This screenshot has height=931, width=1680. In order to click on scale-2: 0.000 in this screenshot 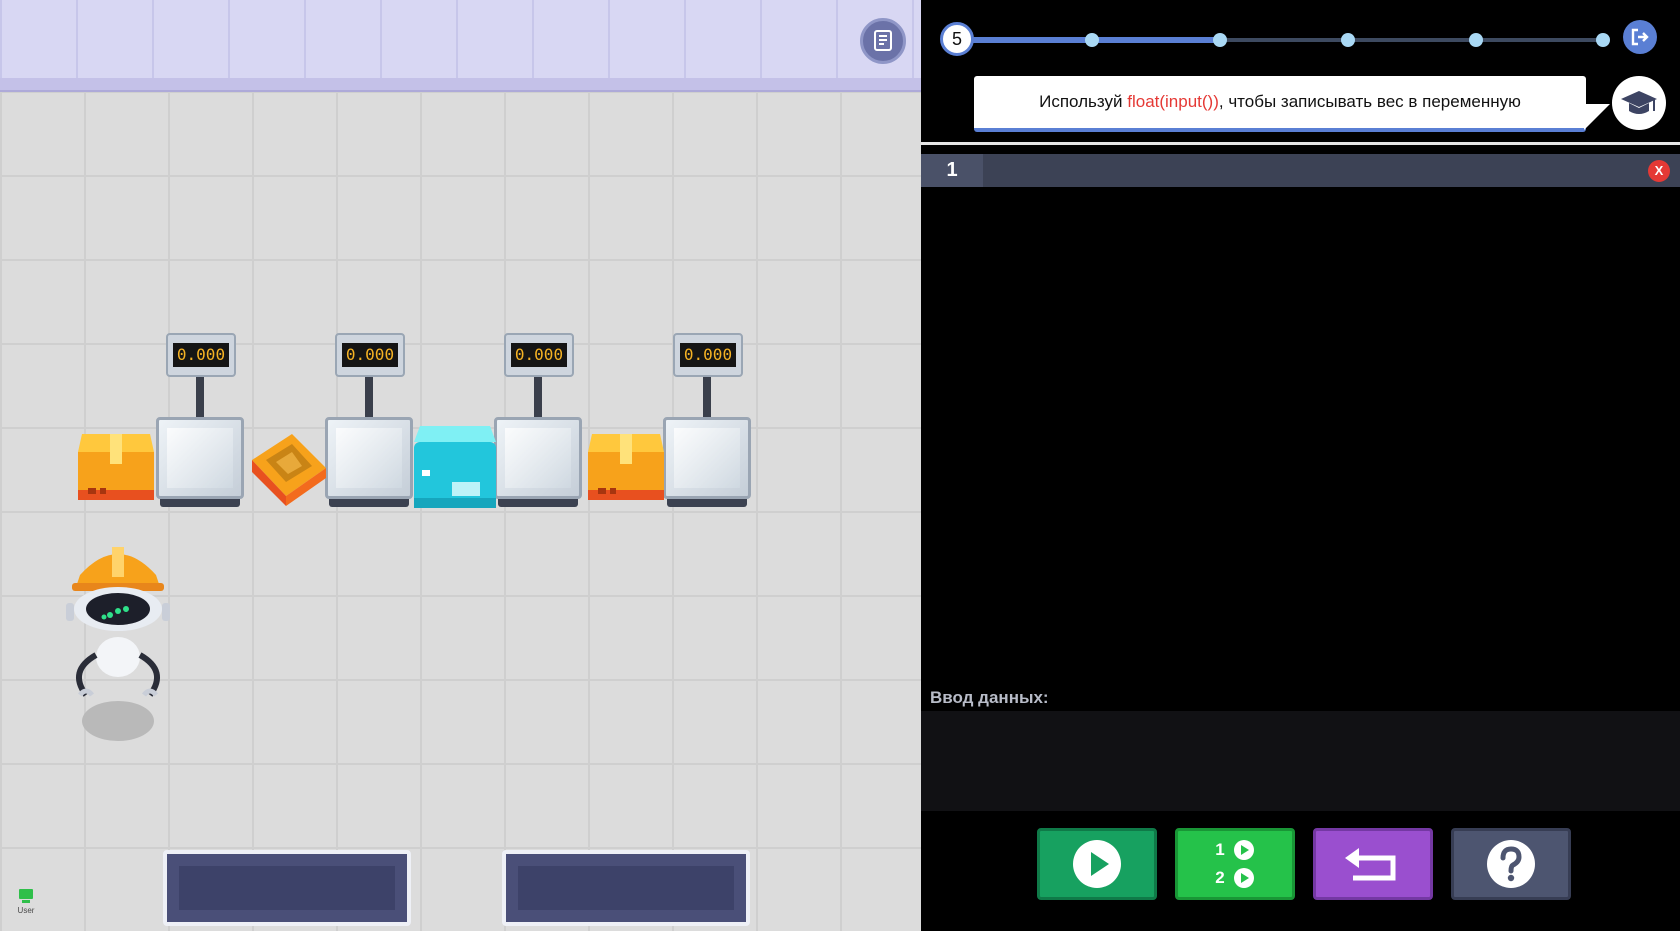, I will do `click(371, 421)`.